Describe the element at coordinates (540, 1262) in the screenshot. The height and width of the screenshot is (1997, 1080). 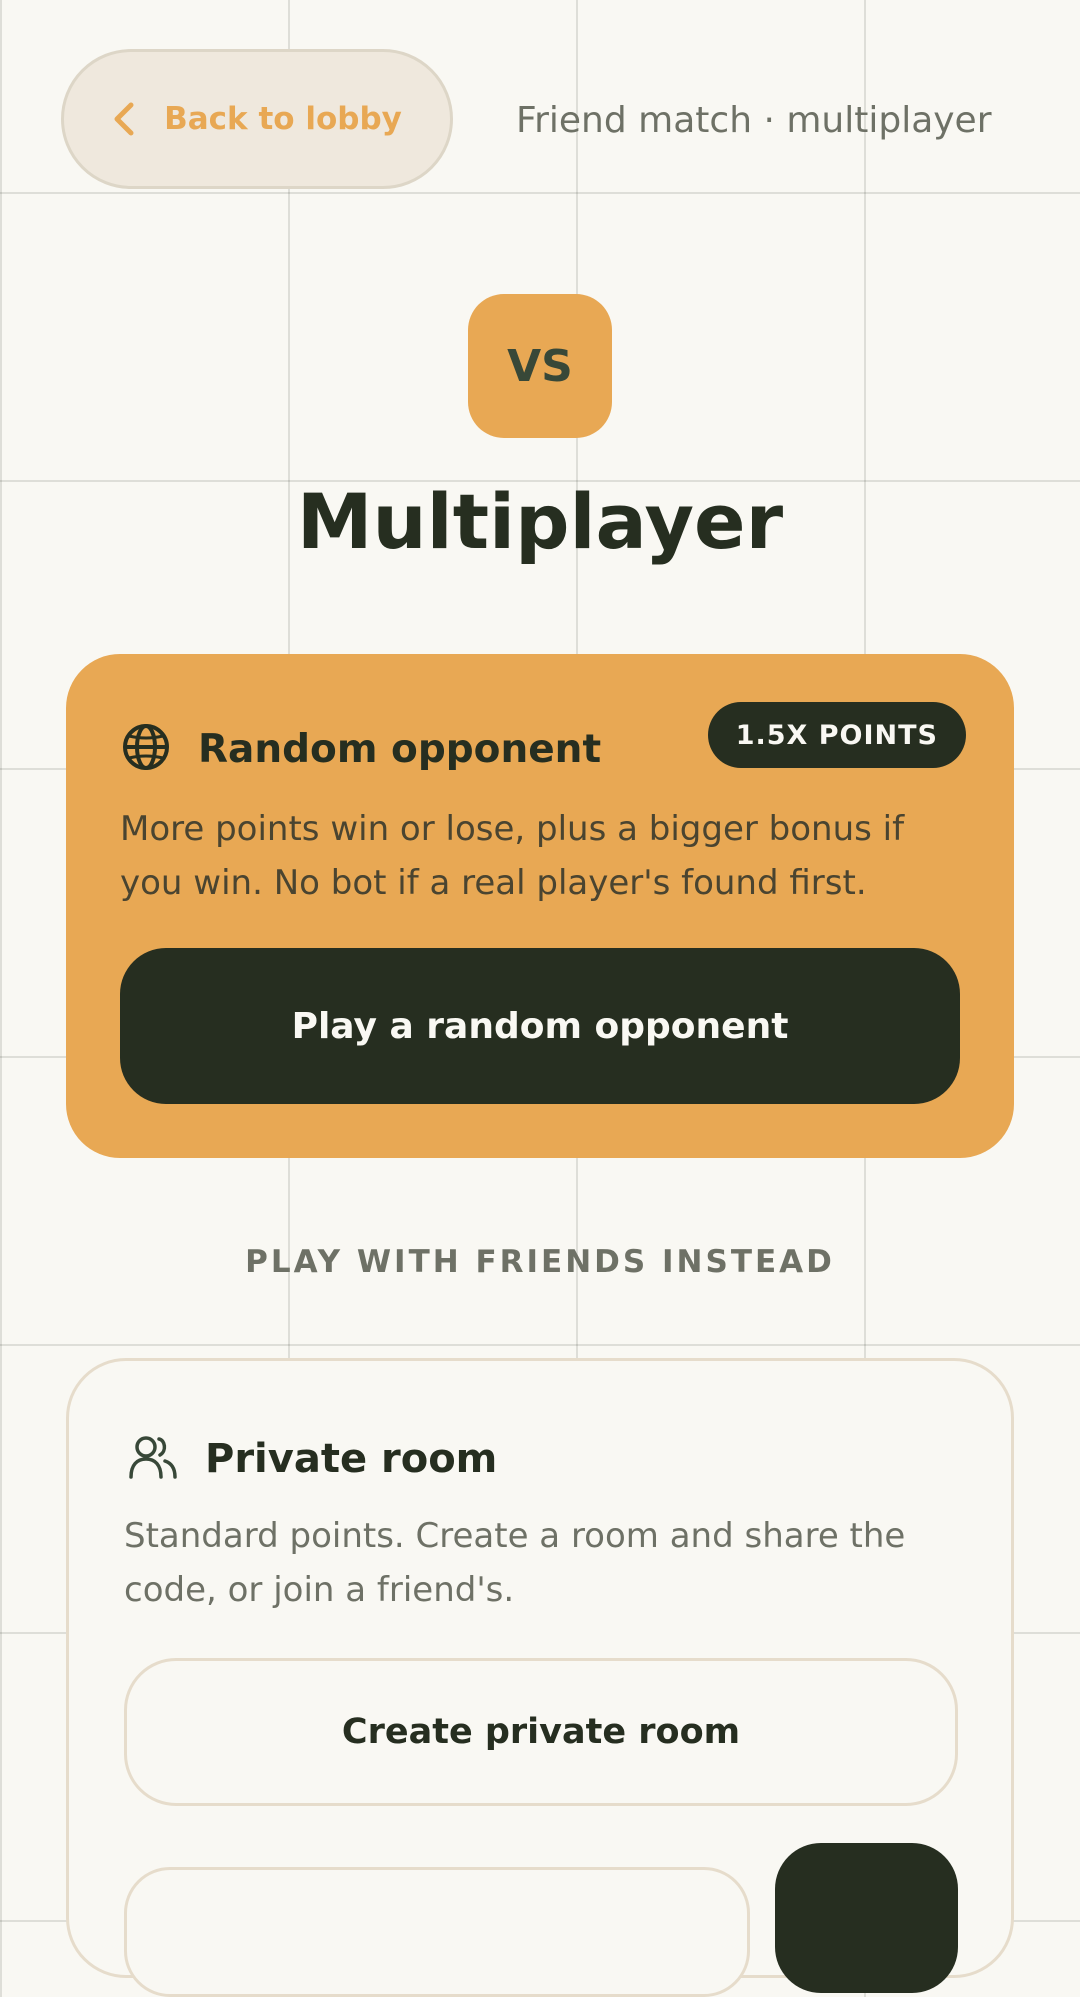
I see `play-with-friends-divider: PLAY WITH FRIENDS INSTEAD` at that location.